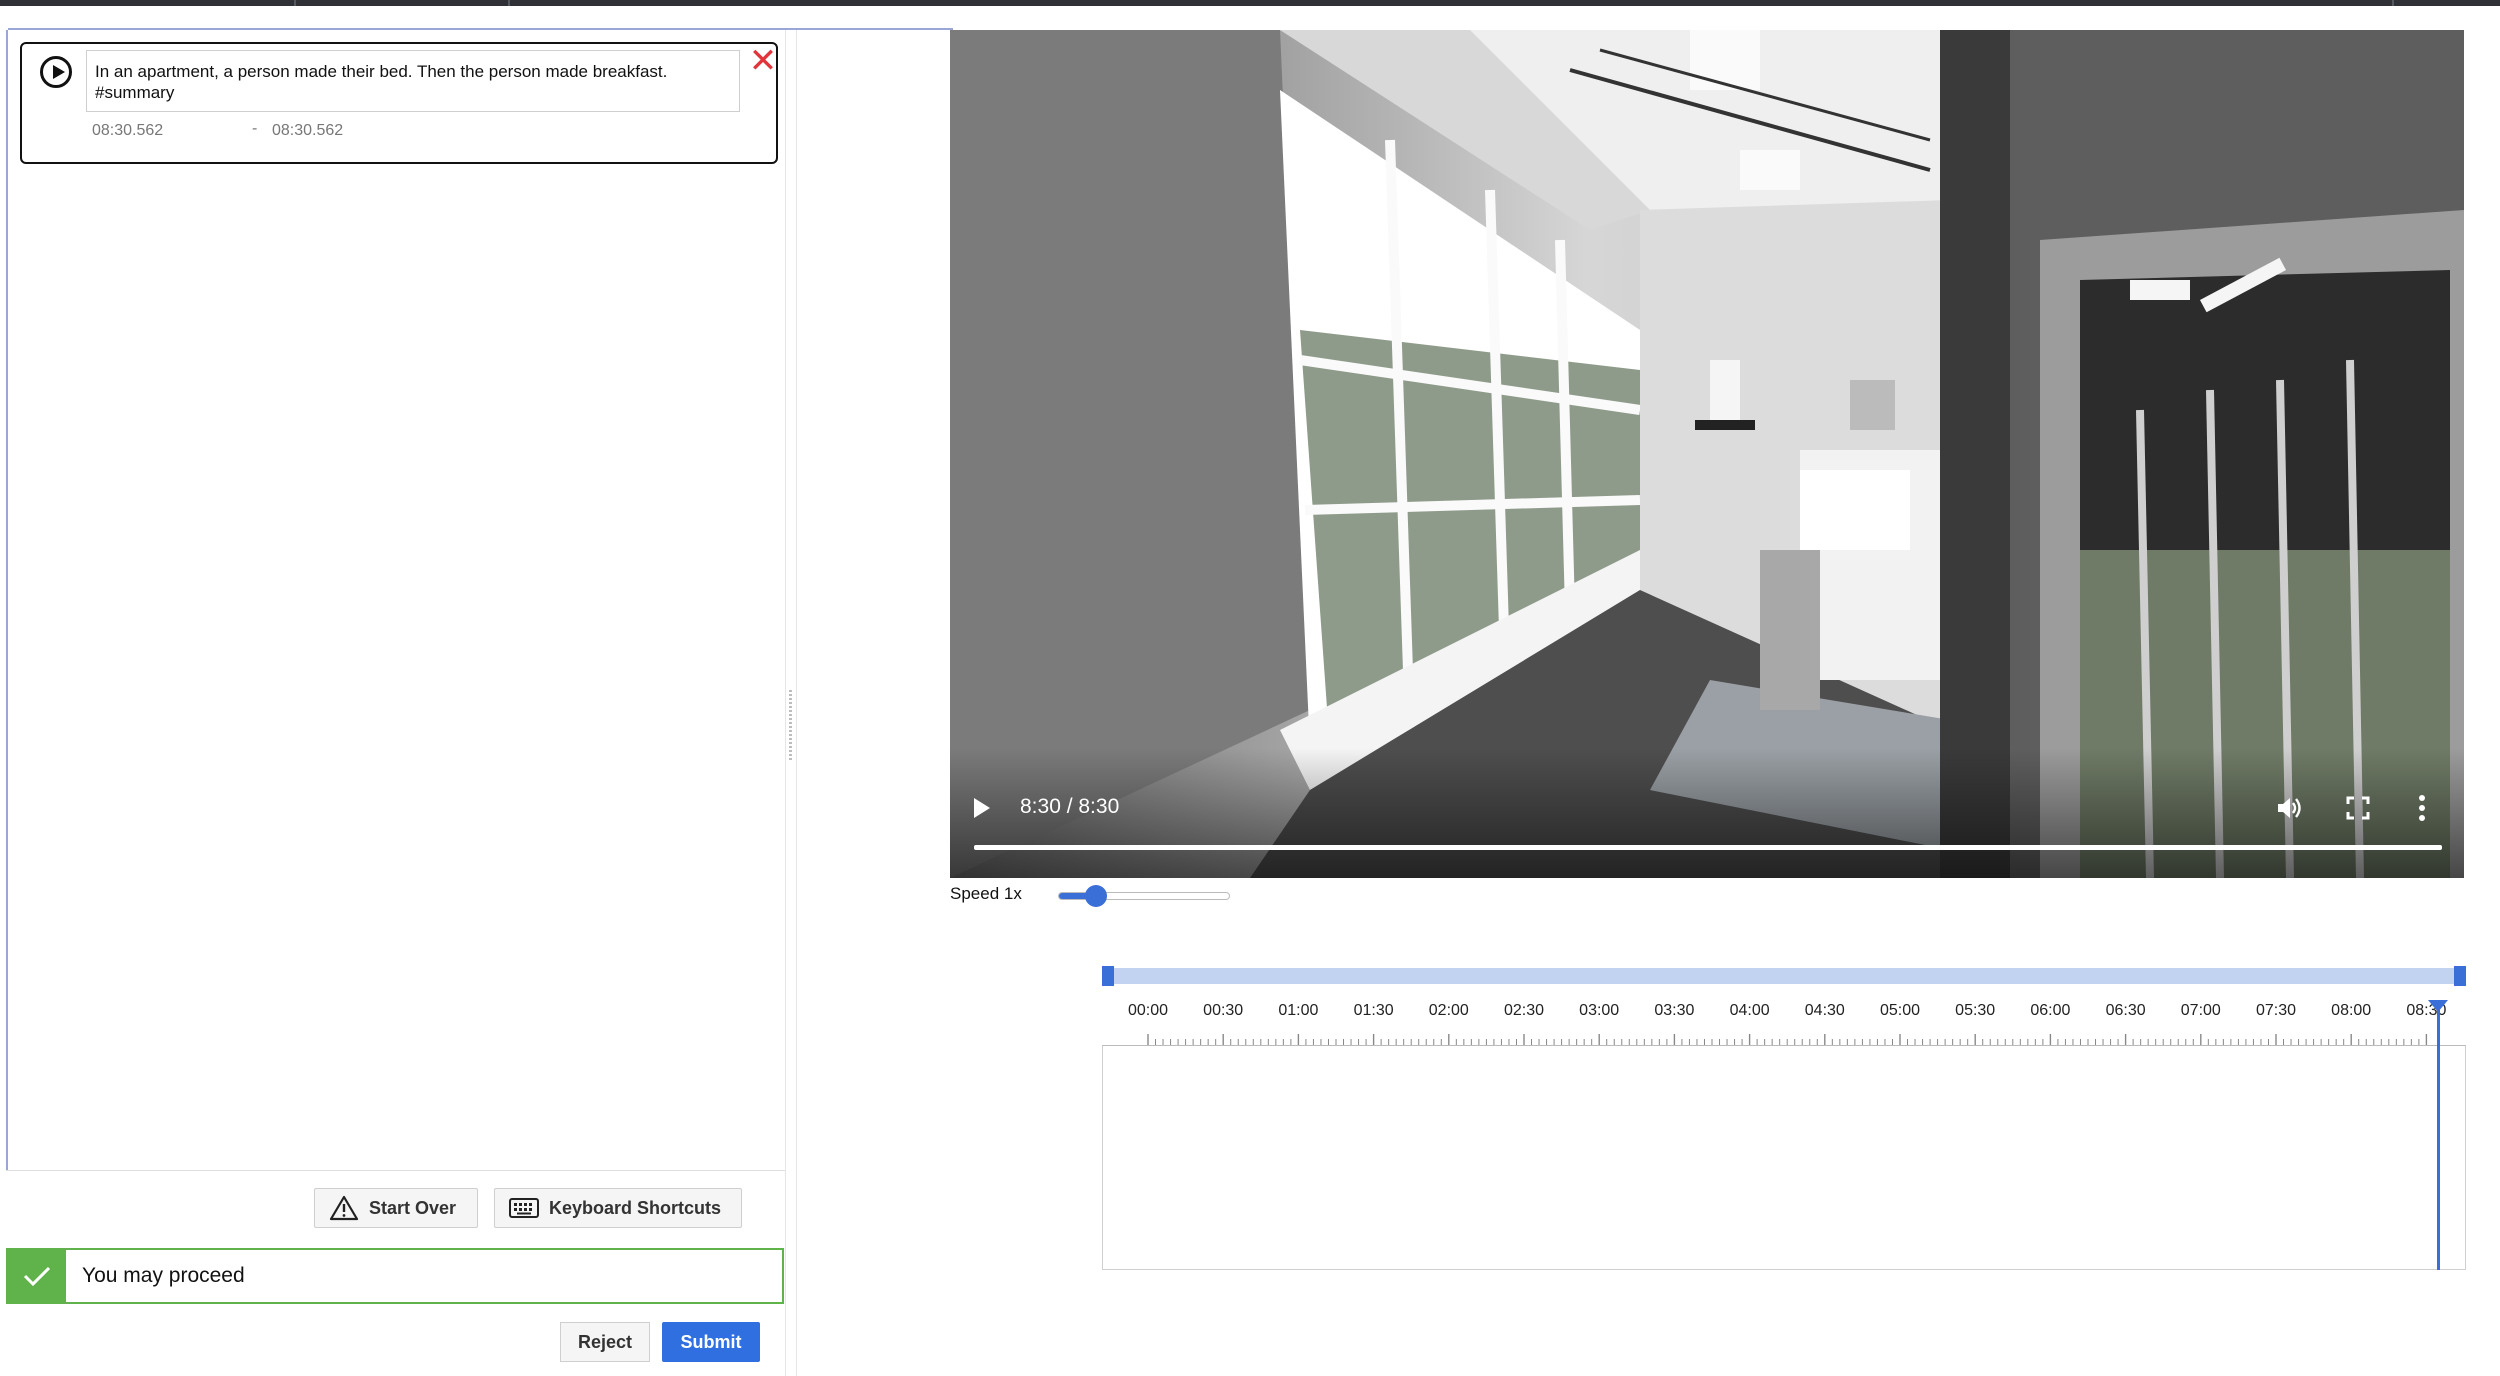  Describe the element at coordinates (163, 1275) in the screenshot. I see `status-message: You may proceed` at that location.